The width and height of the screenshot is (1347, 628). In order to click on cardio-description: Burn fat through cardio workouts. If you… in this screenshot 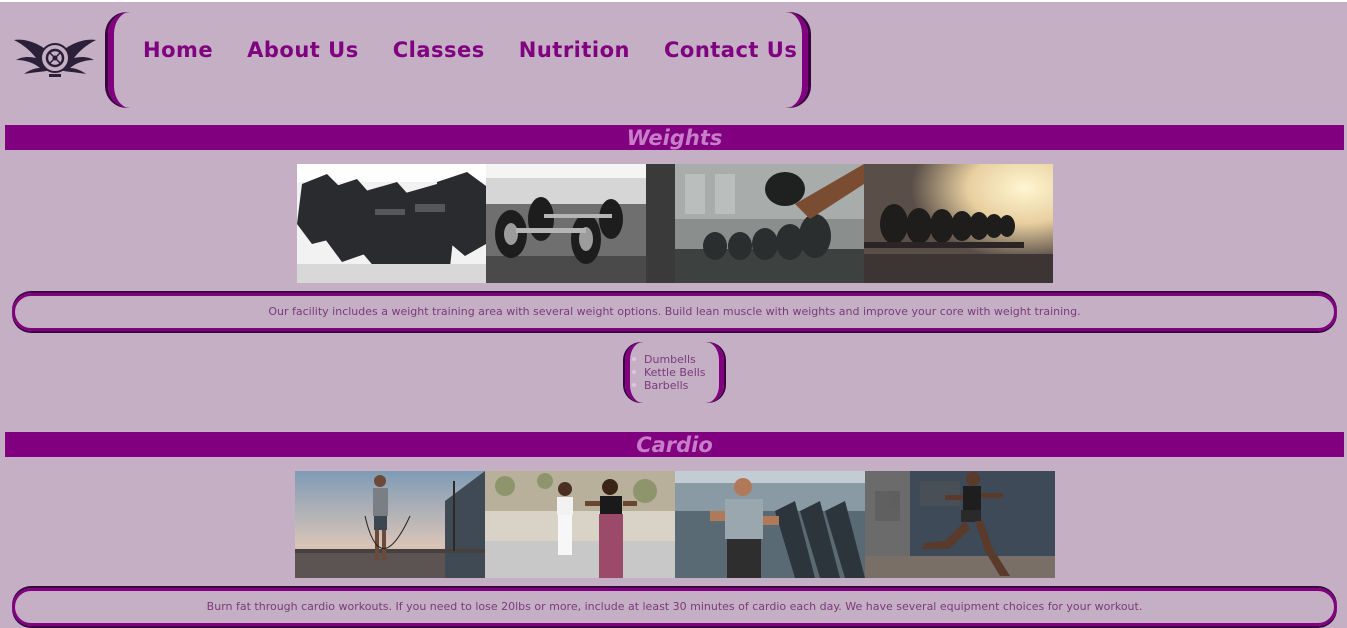, I will do `click(674, 606)`.